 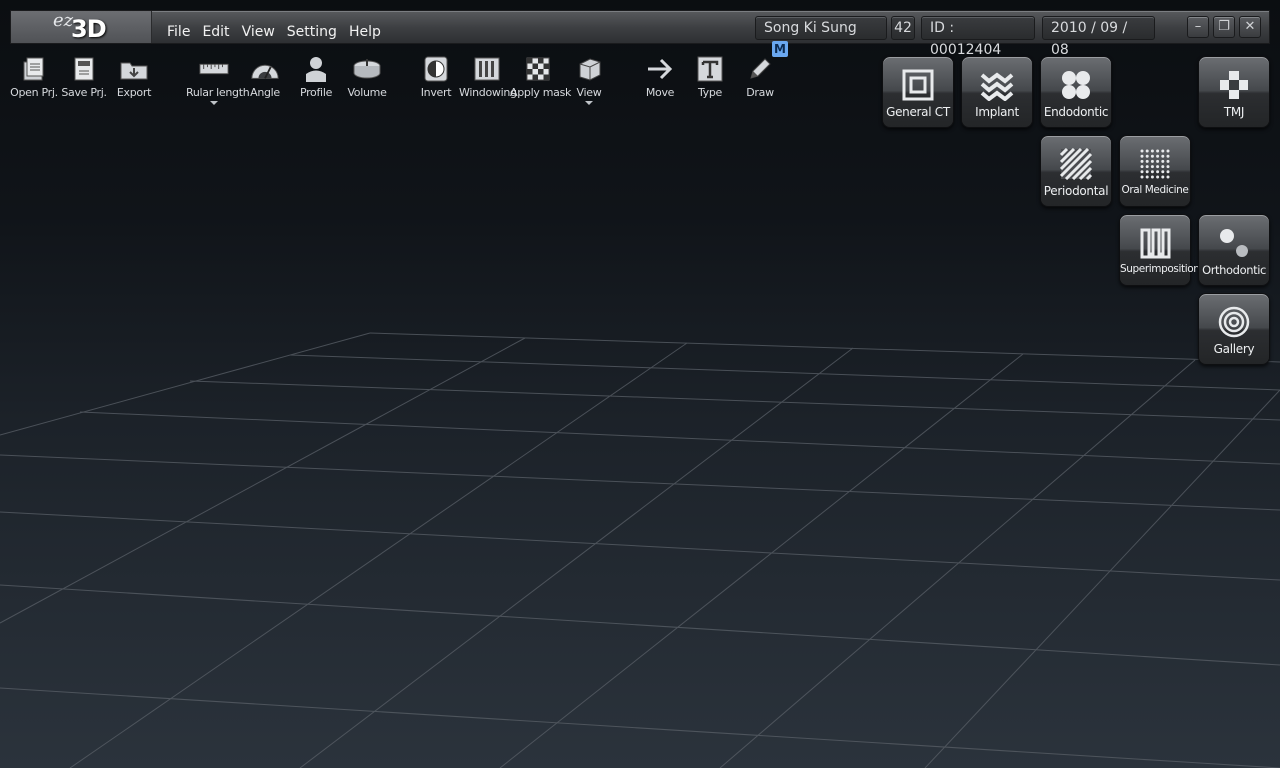 I want to click on ruler-icon, so click(x=214, y=69).